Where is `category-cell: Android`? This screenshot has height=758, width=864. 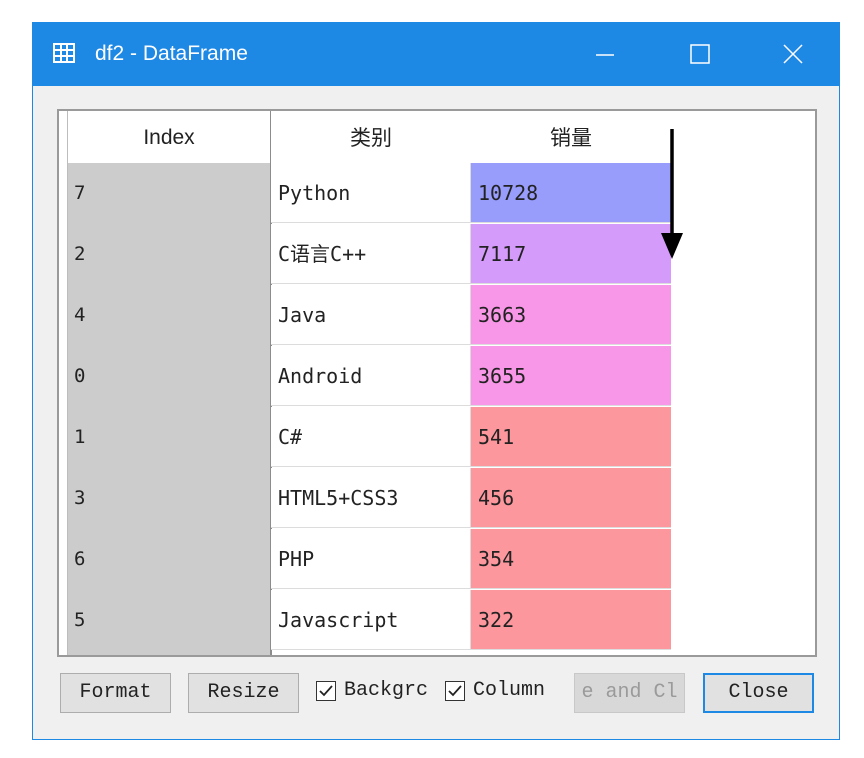
category-cell: Android is located at coordinates (371, 376).